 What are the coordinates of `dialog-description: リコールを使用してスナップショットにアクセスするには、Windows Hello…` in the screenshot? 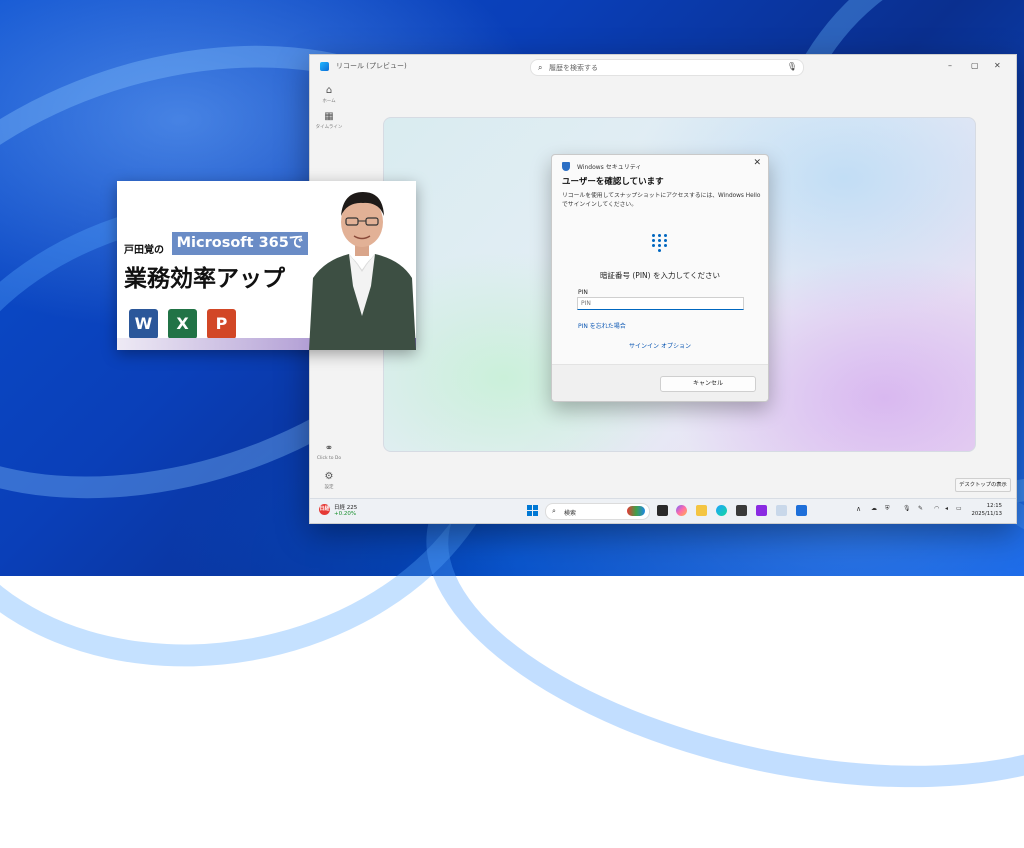 It's located at (661, 200).